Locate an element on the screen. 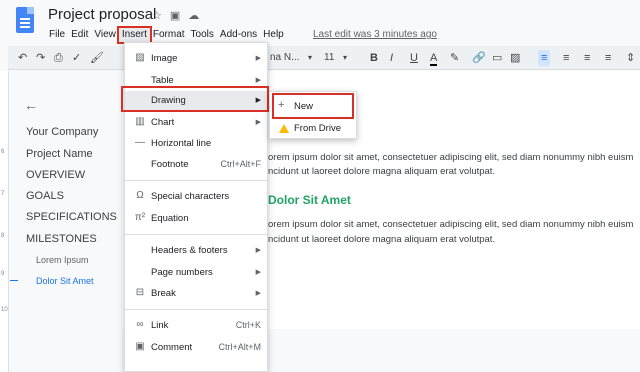 The width and height of the screenshot is (640, 372). submenu-item-from-drive: From Drive is located at coordinates (314, 128).